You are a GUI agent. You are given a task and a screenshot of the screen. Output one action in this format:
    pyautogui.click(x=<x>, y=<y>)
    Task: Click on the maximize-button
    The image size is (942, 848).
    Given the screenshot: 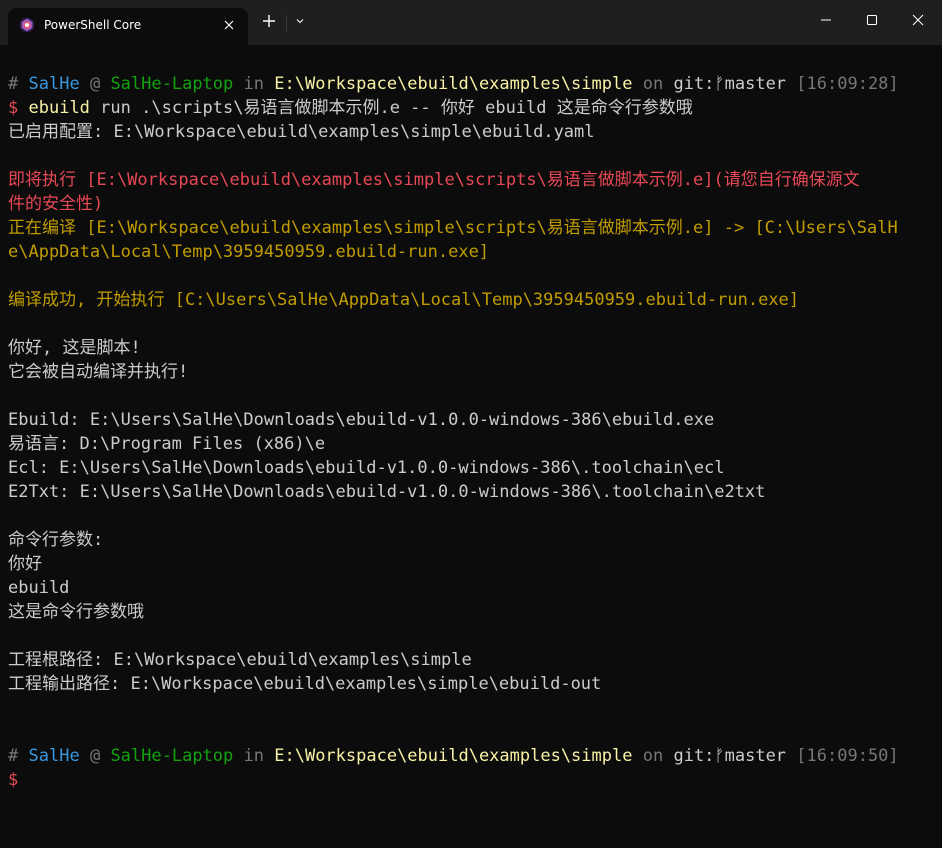 What is the action you would take?
    pyautogui.click(x=872, y=20)
    